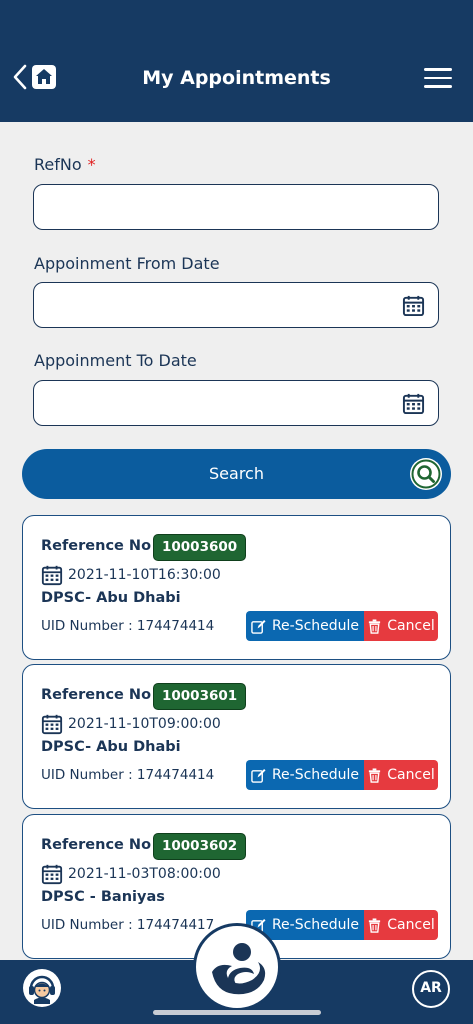  Describe the element at coordinates (42, 988) in the screenshot. I see `support-agent-icon` at that location.